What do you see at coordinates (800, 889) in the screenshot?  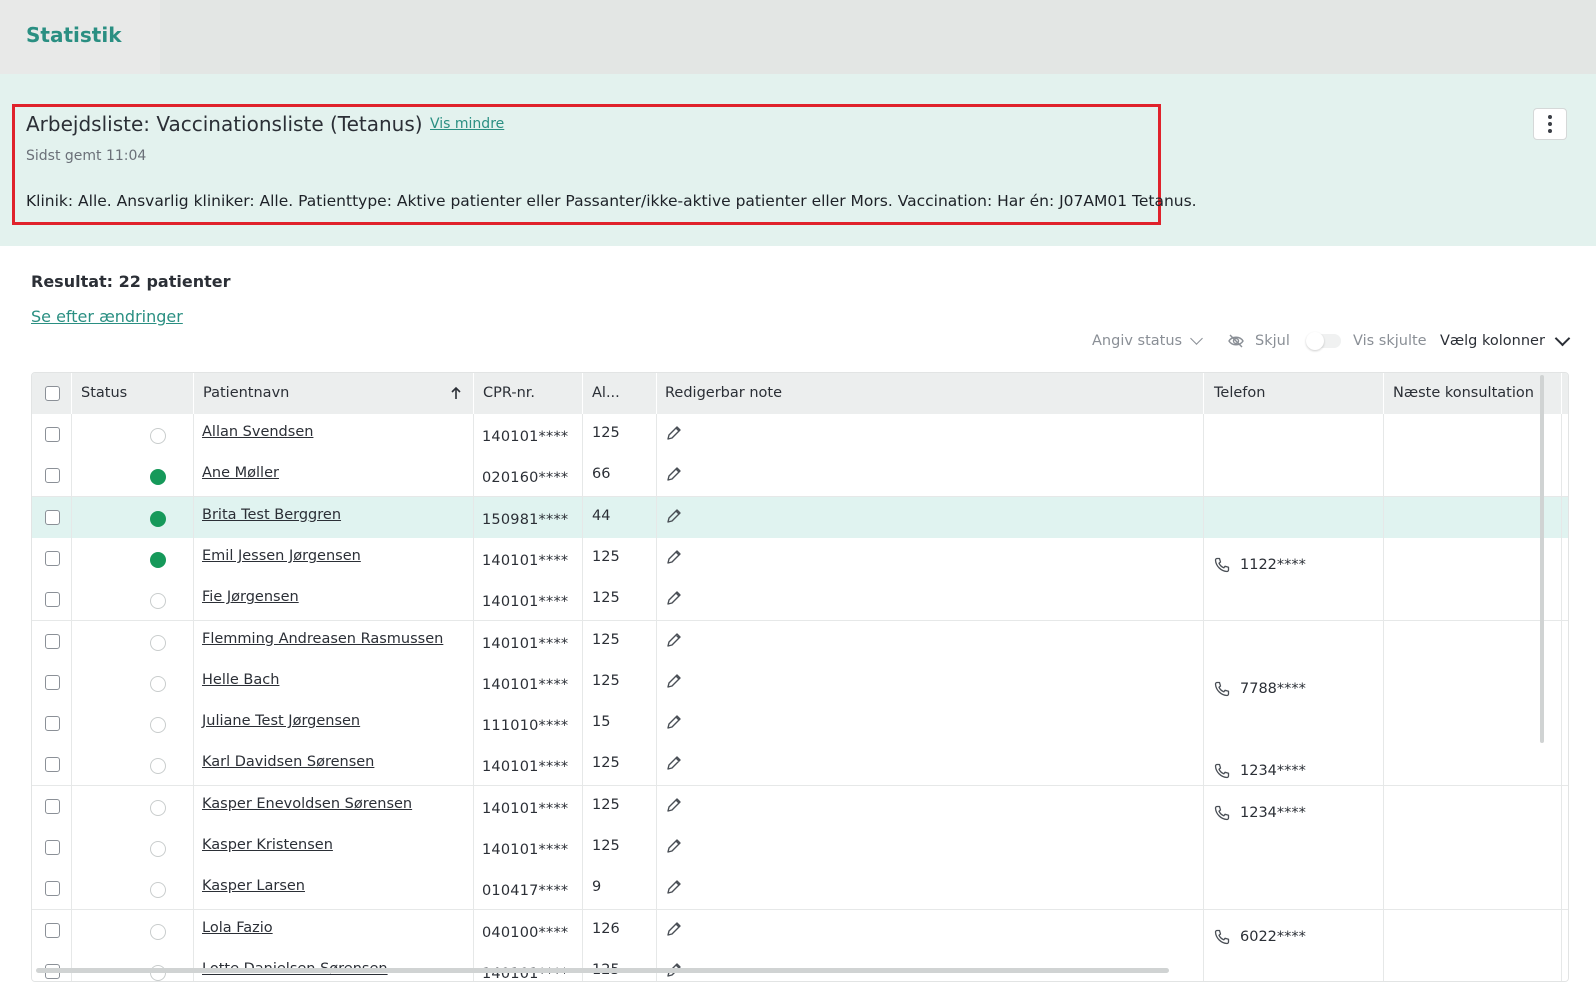 I see `table-row: Kasper Larsen 010417**** 9 La` at bounding box center [800, 889].